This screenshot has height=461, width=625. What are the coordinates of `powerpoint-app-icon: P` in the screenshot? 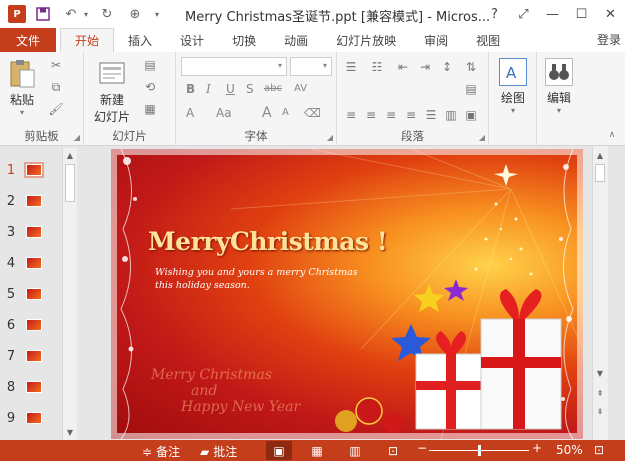 It's located at (17, 14).